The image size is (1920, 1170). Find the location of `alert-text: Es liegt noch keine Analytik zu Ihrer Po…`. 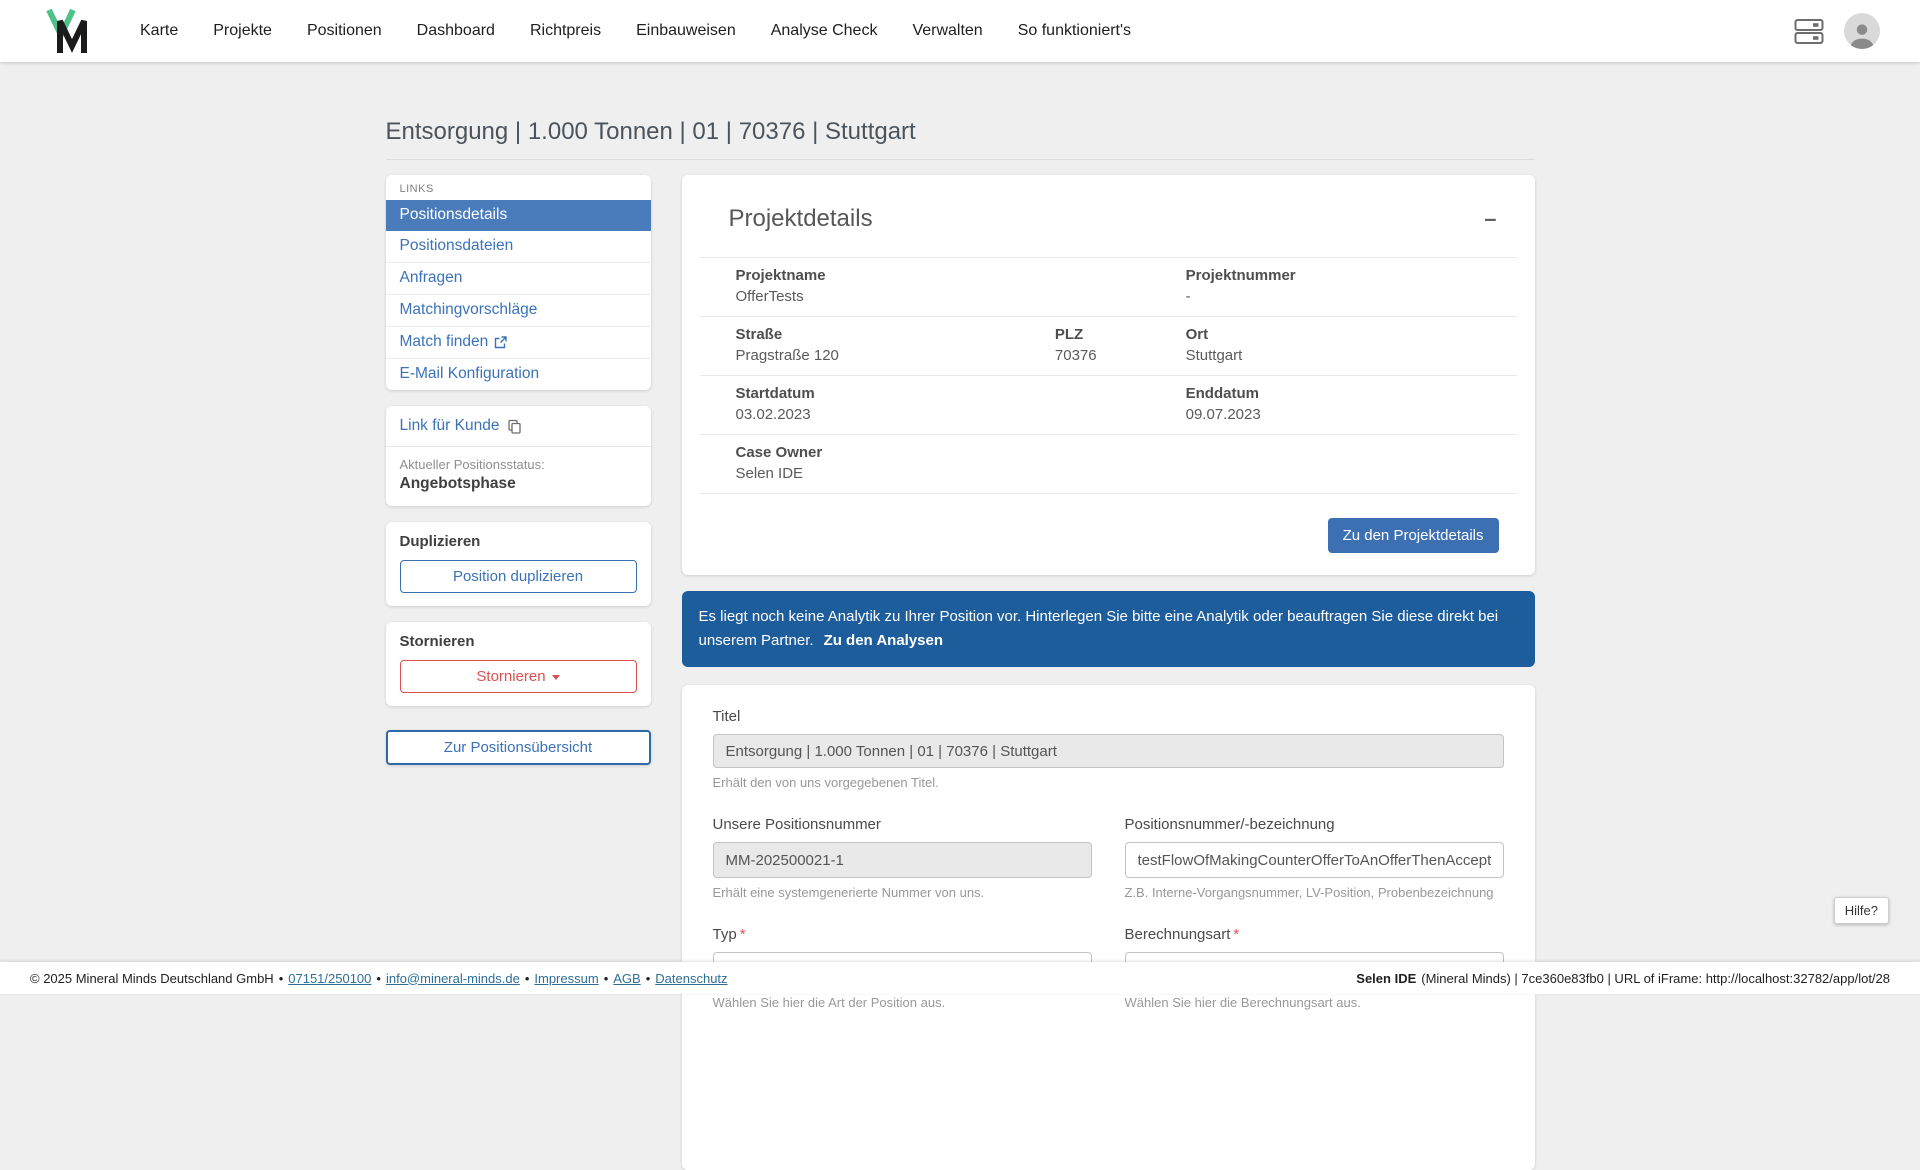

alert-text: Es liegt noch keine Analytik zu Ihrer Po… is located at coordinates (1098, 628).